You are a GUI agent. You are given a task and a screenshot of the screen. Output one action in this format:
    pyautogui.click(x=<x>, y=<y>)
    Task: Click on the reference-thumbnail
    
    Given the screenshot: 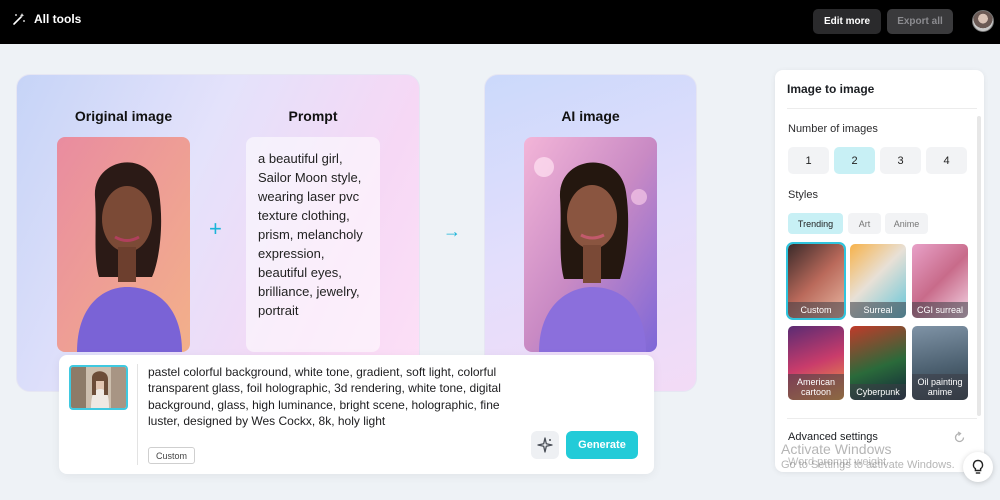 What is the action you would take?
    pyautogui.click(x=98, y=387)
    